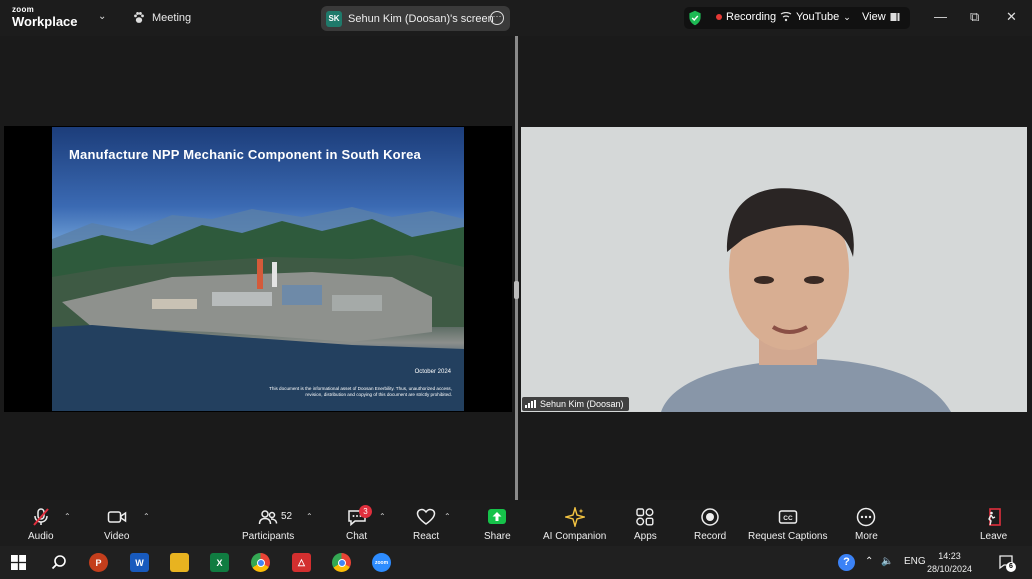 Image resolution: width=1032 pixels, height=579 pixels. I want to click on notification-count-badge: 6, so click(1011, 567).